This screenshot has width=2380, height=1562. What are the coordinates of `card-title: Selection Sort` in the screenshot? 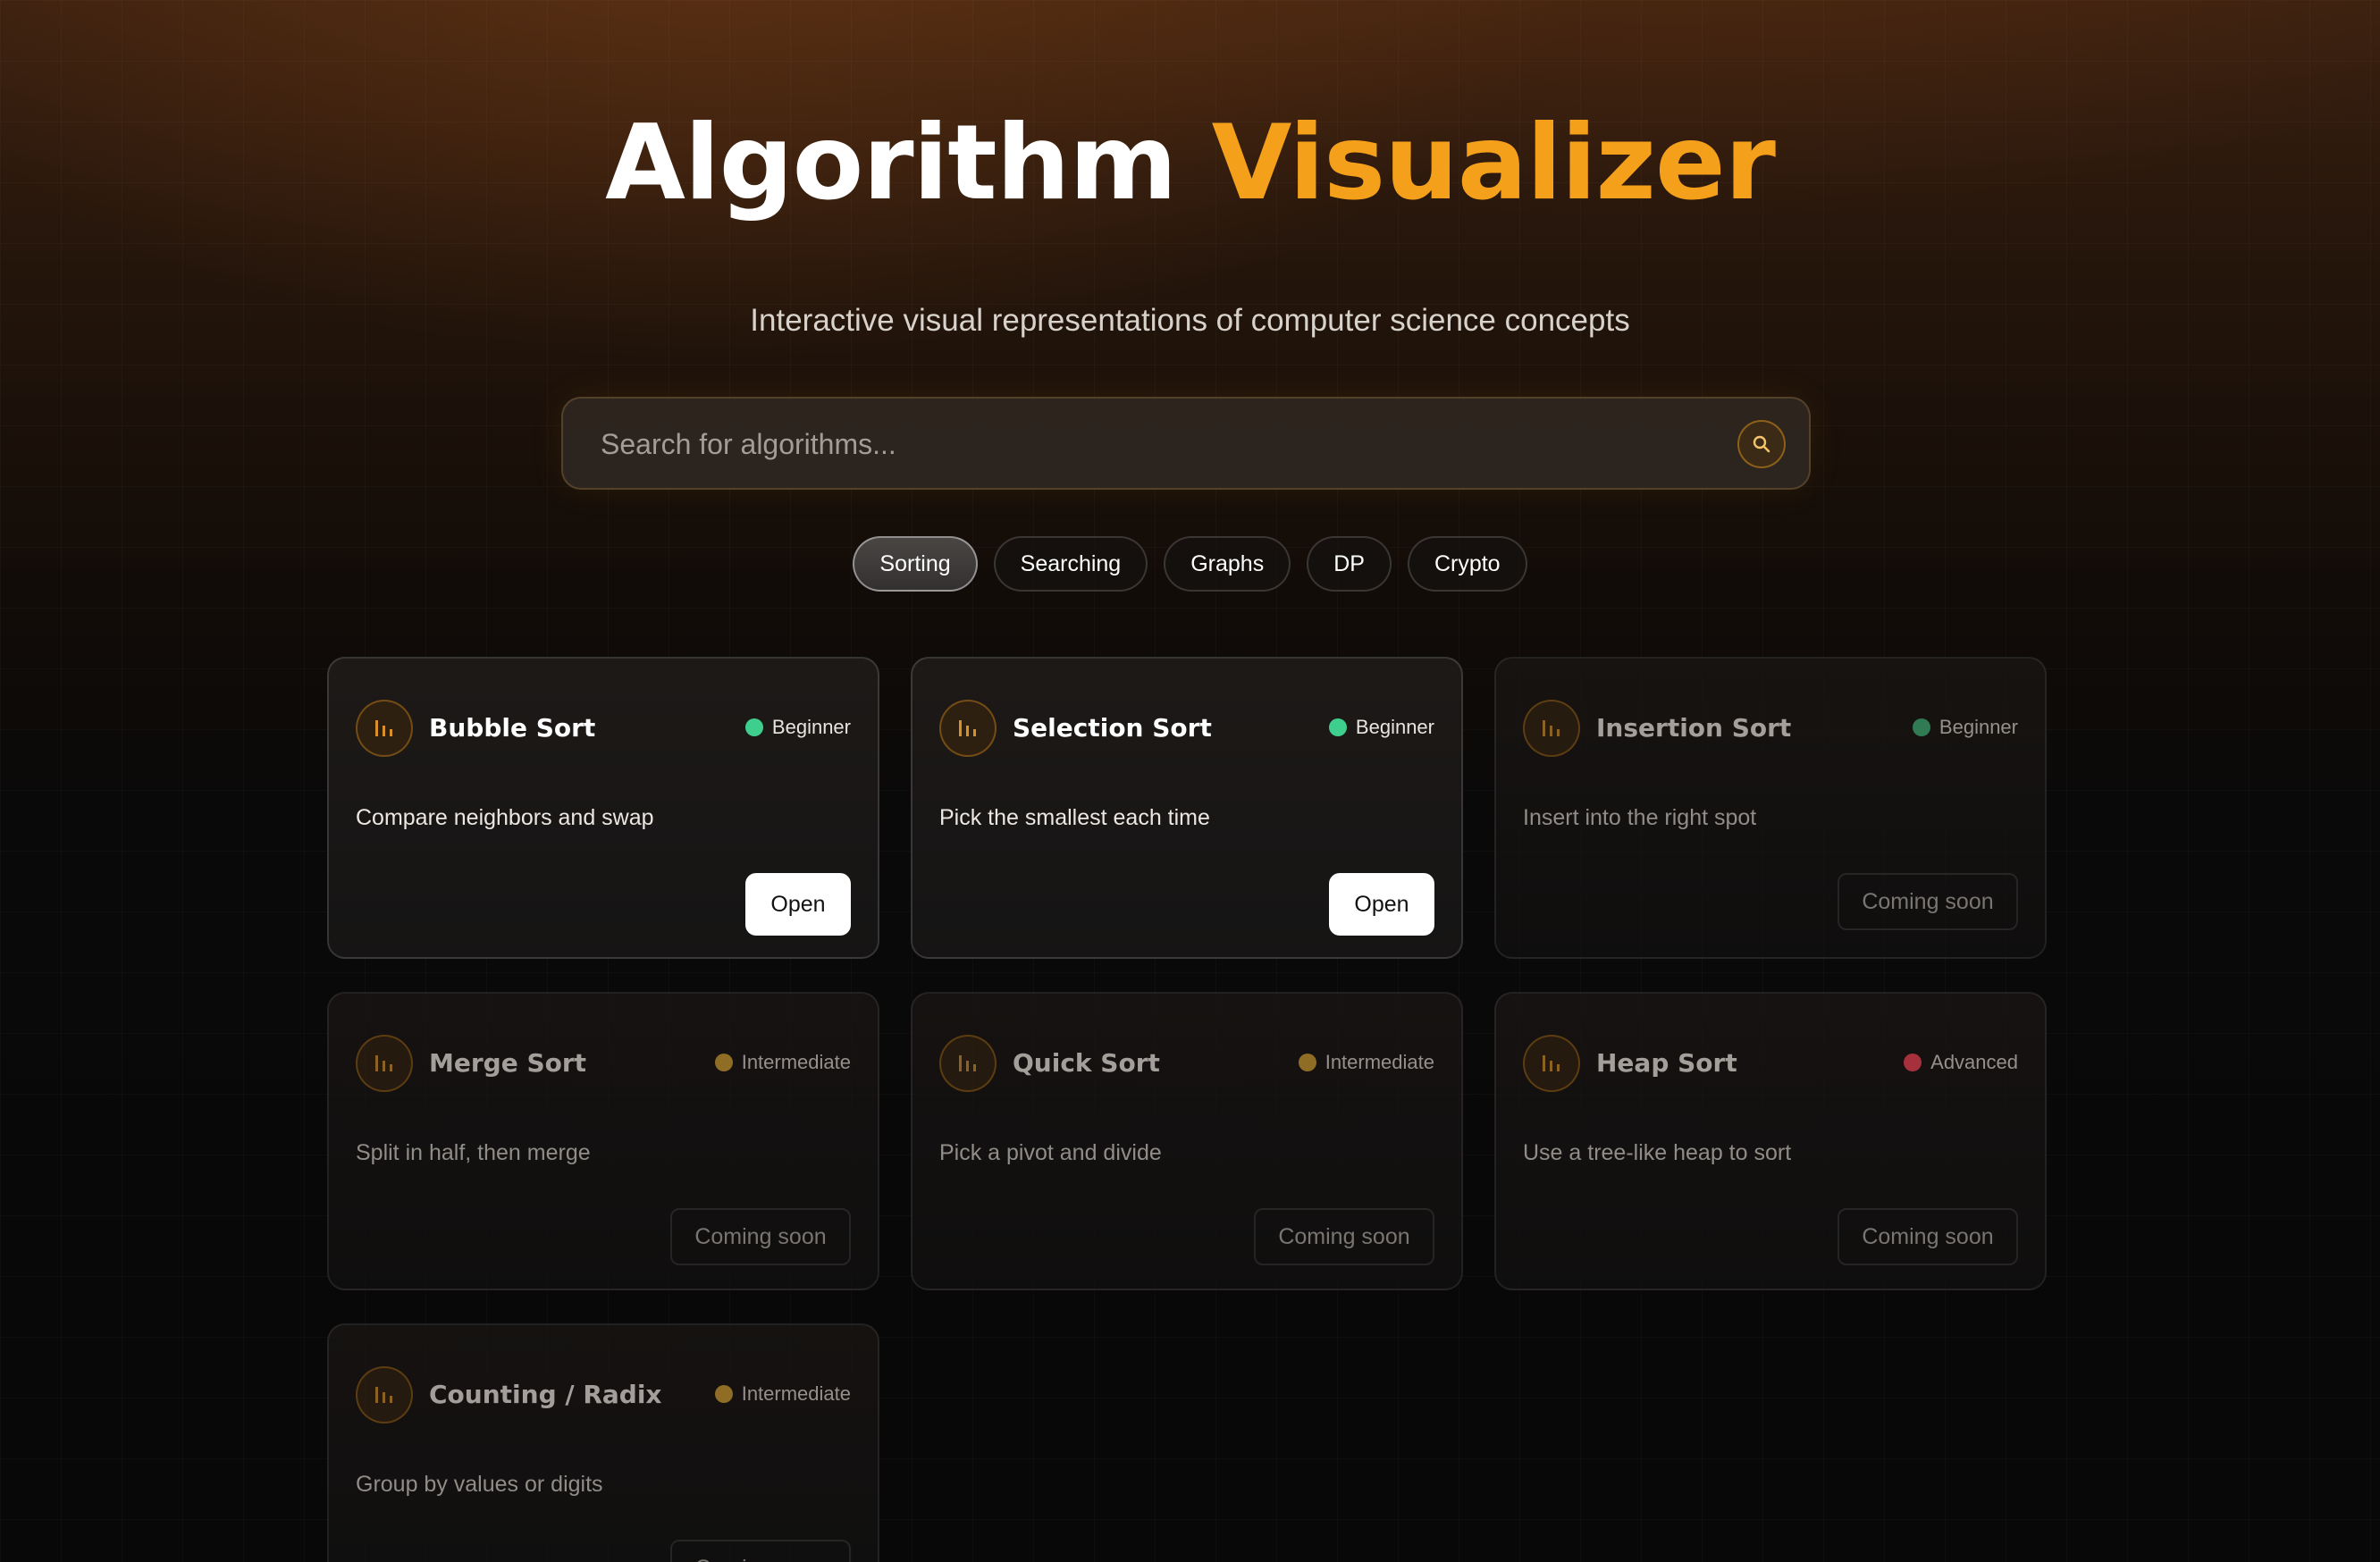 It's located at (1112, 728).